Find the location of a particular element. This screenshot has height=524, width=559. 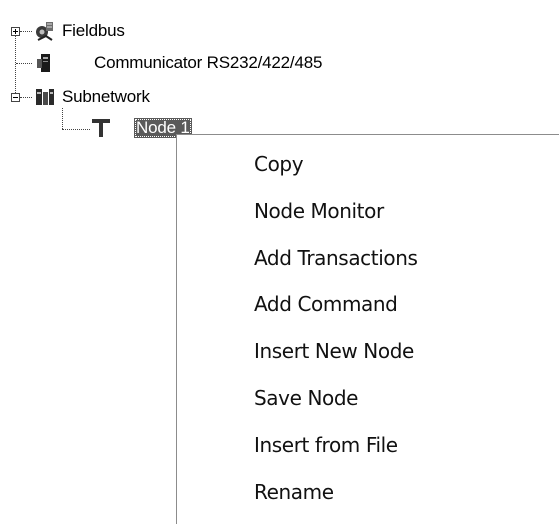

menu-item-add-command: Add Command is located at coordinates (326, 304).